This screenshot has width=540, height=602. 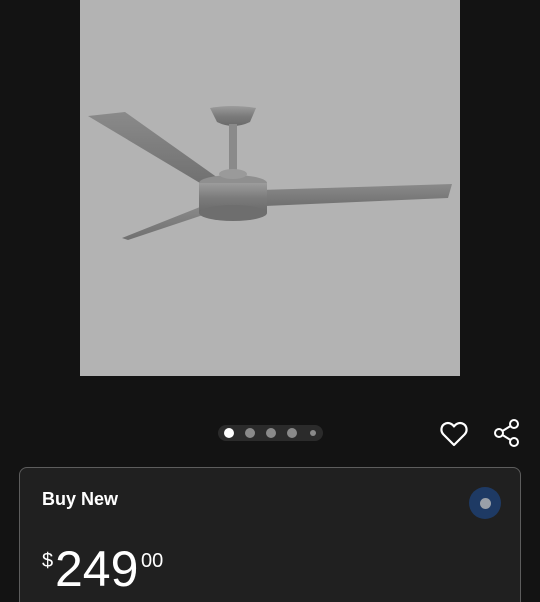 I want to click on share-button, so click(x=507, y=433).